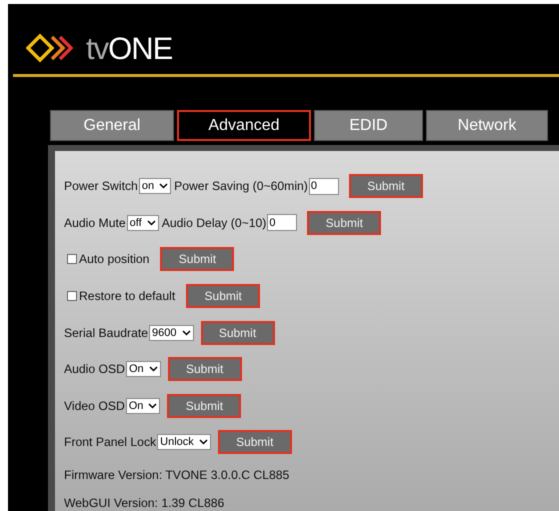 This screenshot has width=559, height=511. What do you see at coordinates (106, 333) in the screenshot?
I see `field-label: Serial Baudrate` at bounding box center [106, 333].